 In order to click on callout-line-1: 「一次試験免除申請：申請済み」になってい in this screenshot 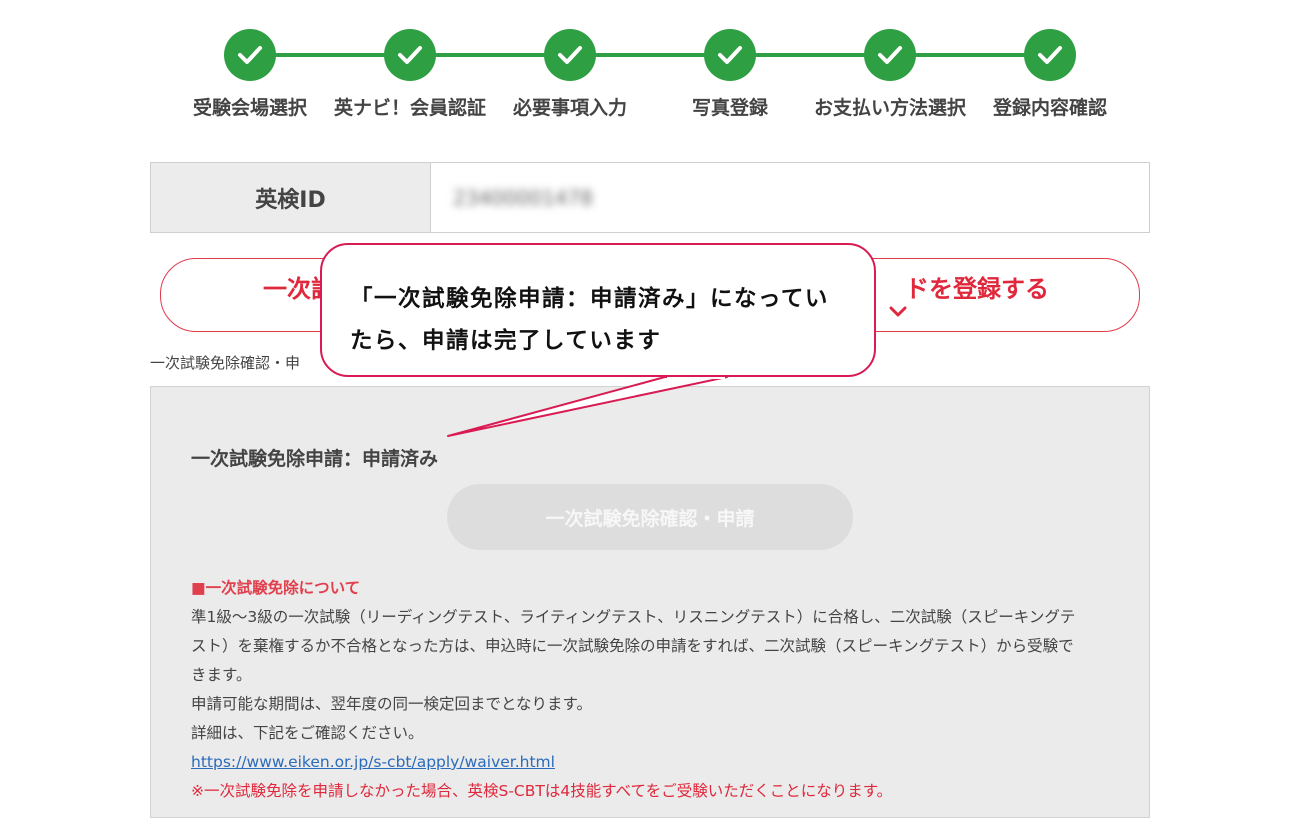, I will do `click(589, 299)`.